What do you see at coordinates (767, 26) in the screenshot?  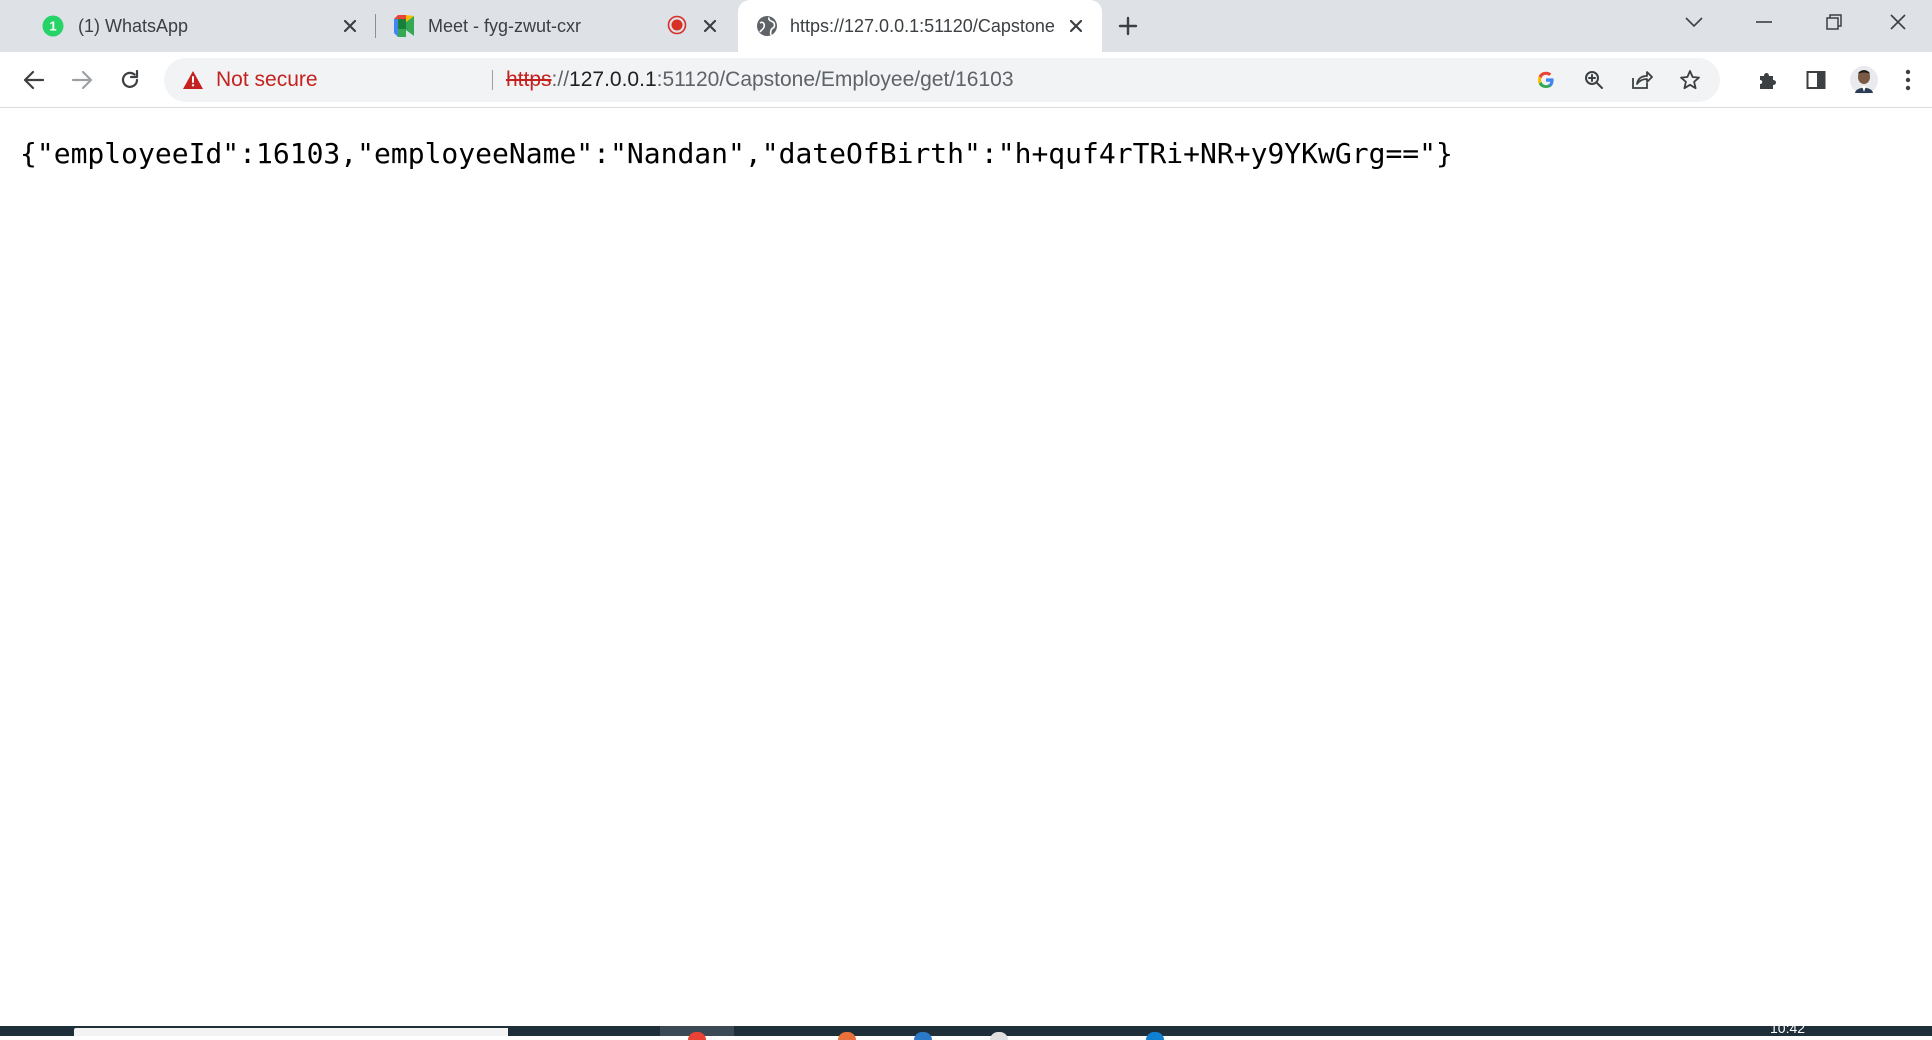 I see `globe-icon` at bounding box center [767, 26].